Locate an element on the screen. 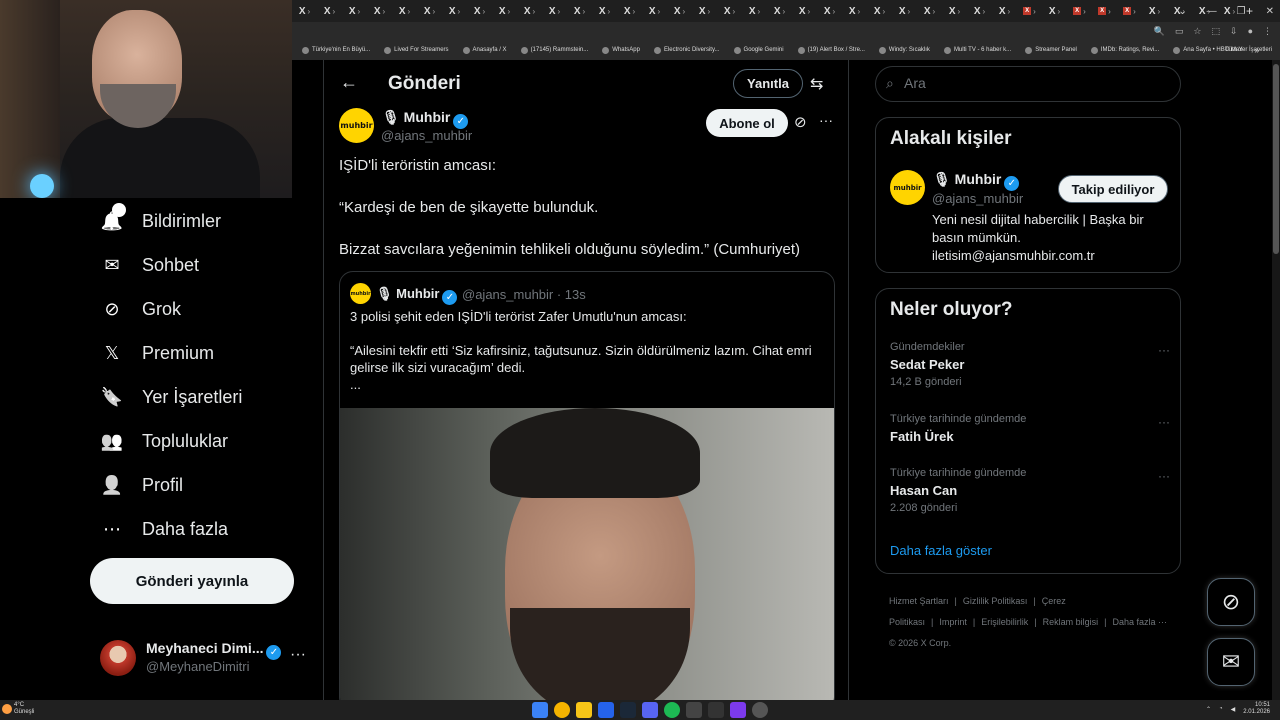 Image resolution: width=1280 pixels, height=720 pixels. chrome-icon is located at coordinates (562, 710).